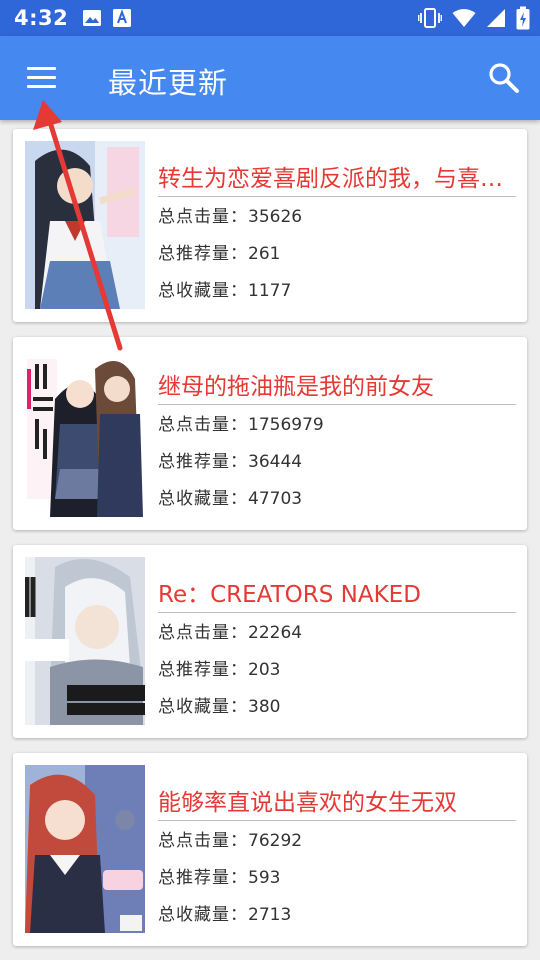 The height and width of the screenshot is (960, 540). What do you see at coordinates (42, 78) in the screenshot?
I see `menu-icon` at bounding box center [42, 78].